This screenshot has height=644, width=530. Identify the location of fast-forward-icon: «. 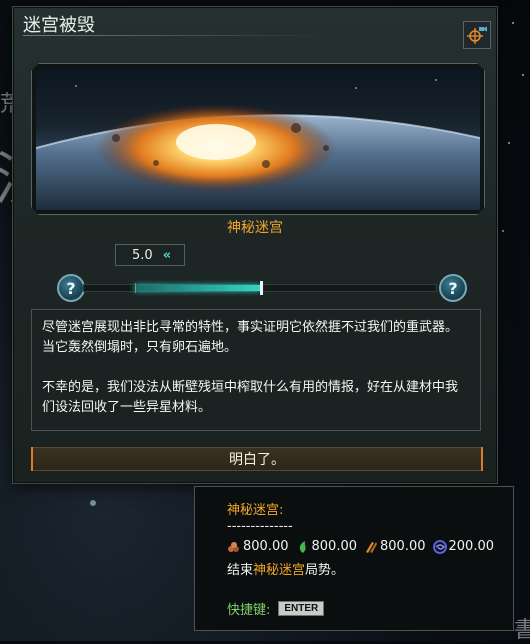
(167, 255).